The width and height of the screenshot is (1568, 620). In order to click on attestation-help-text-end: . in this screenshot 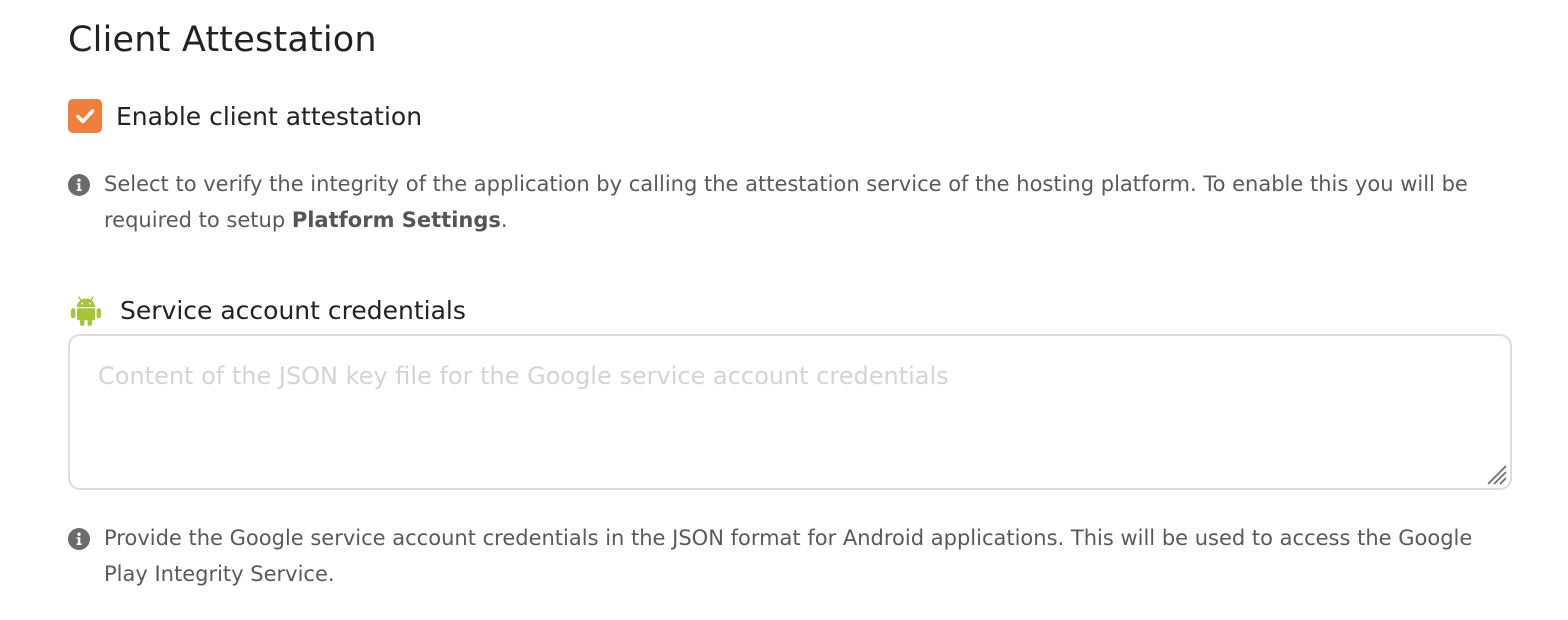, I will do `click(504, 220)`.